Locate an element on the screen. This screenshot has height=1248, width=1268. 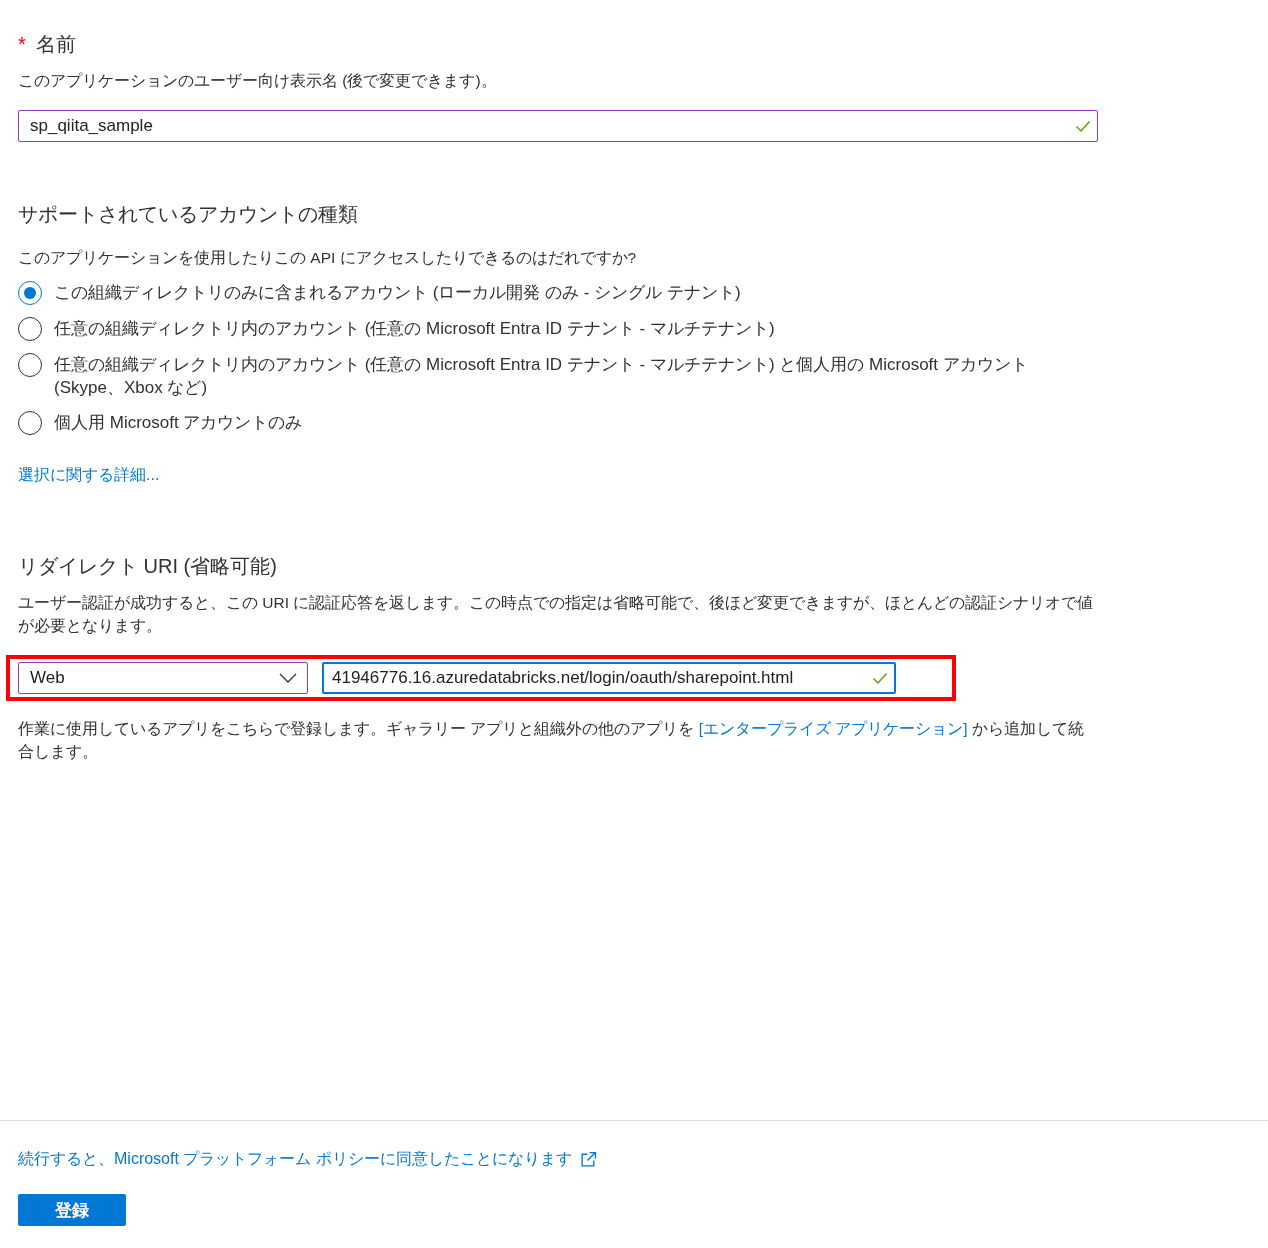
radio-label: 任意の組織ディレクトリ内のアカウント (任意の Microsoft Entra ID テナント - マルチテナント) と個人用の Microsoft アカウント (Skype、Xbox など) is located at coordinates (541, 376).